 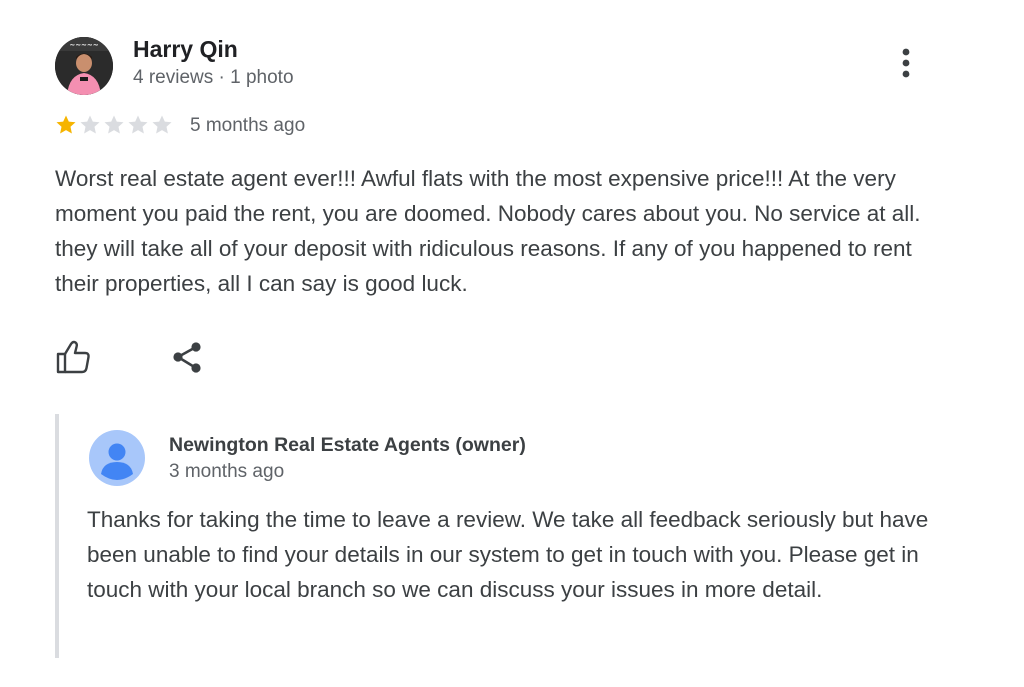 I want to click on thumbs-up-icon, so click(x=73, y=357).